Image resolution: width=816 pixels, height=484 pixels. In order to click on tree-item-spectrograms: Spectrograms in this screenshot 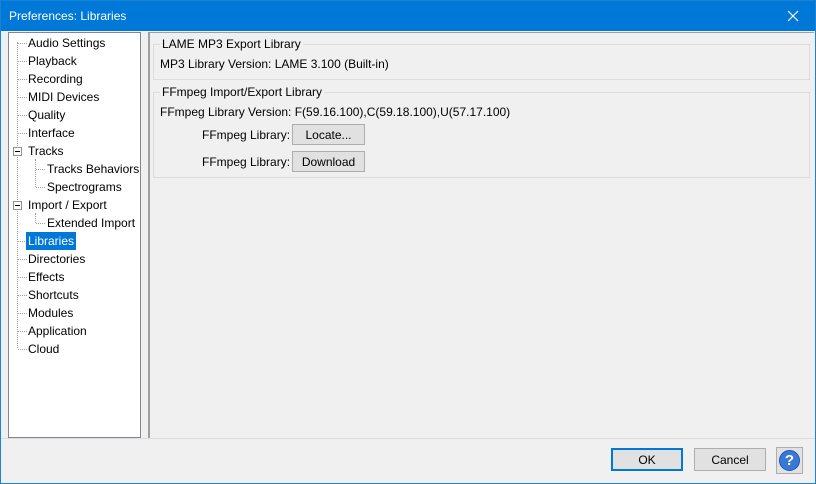, I will do `click(84, 187)`.